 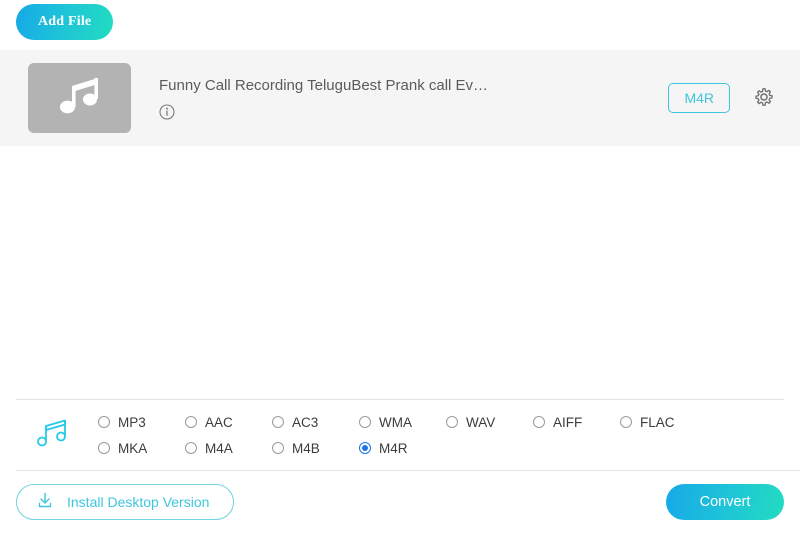 I want to click on file-thumbnail, so click(x=79, y=98).